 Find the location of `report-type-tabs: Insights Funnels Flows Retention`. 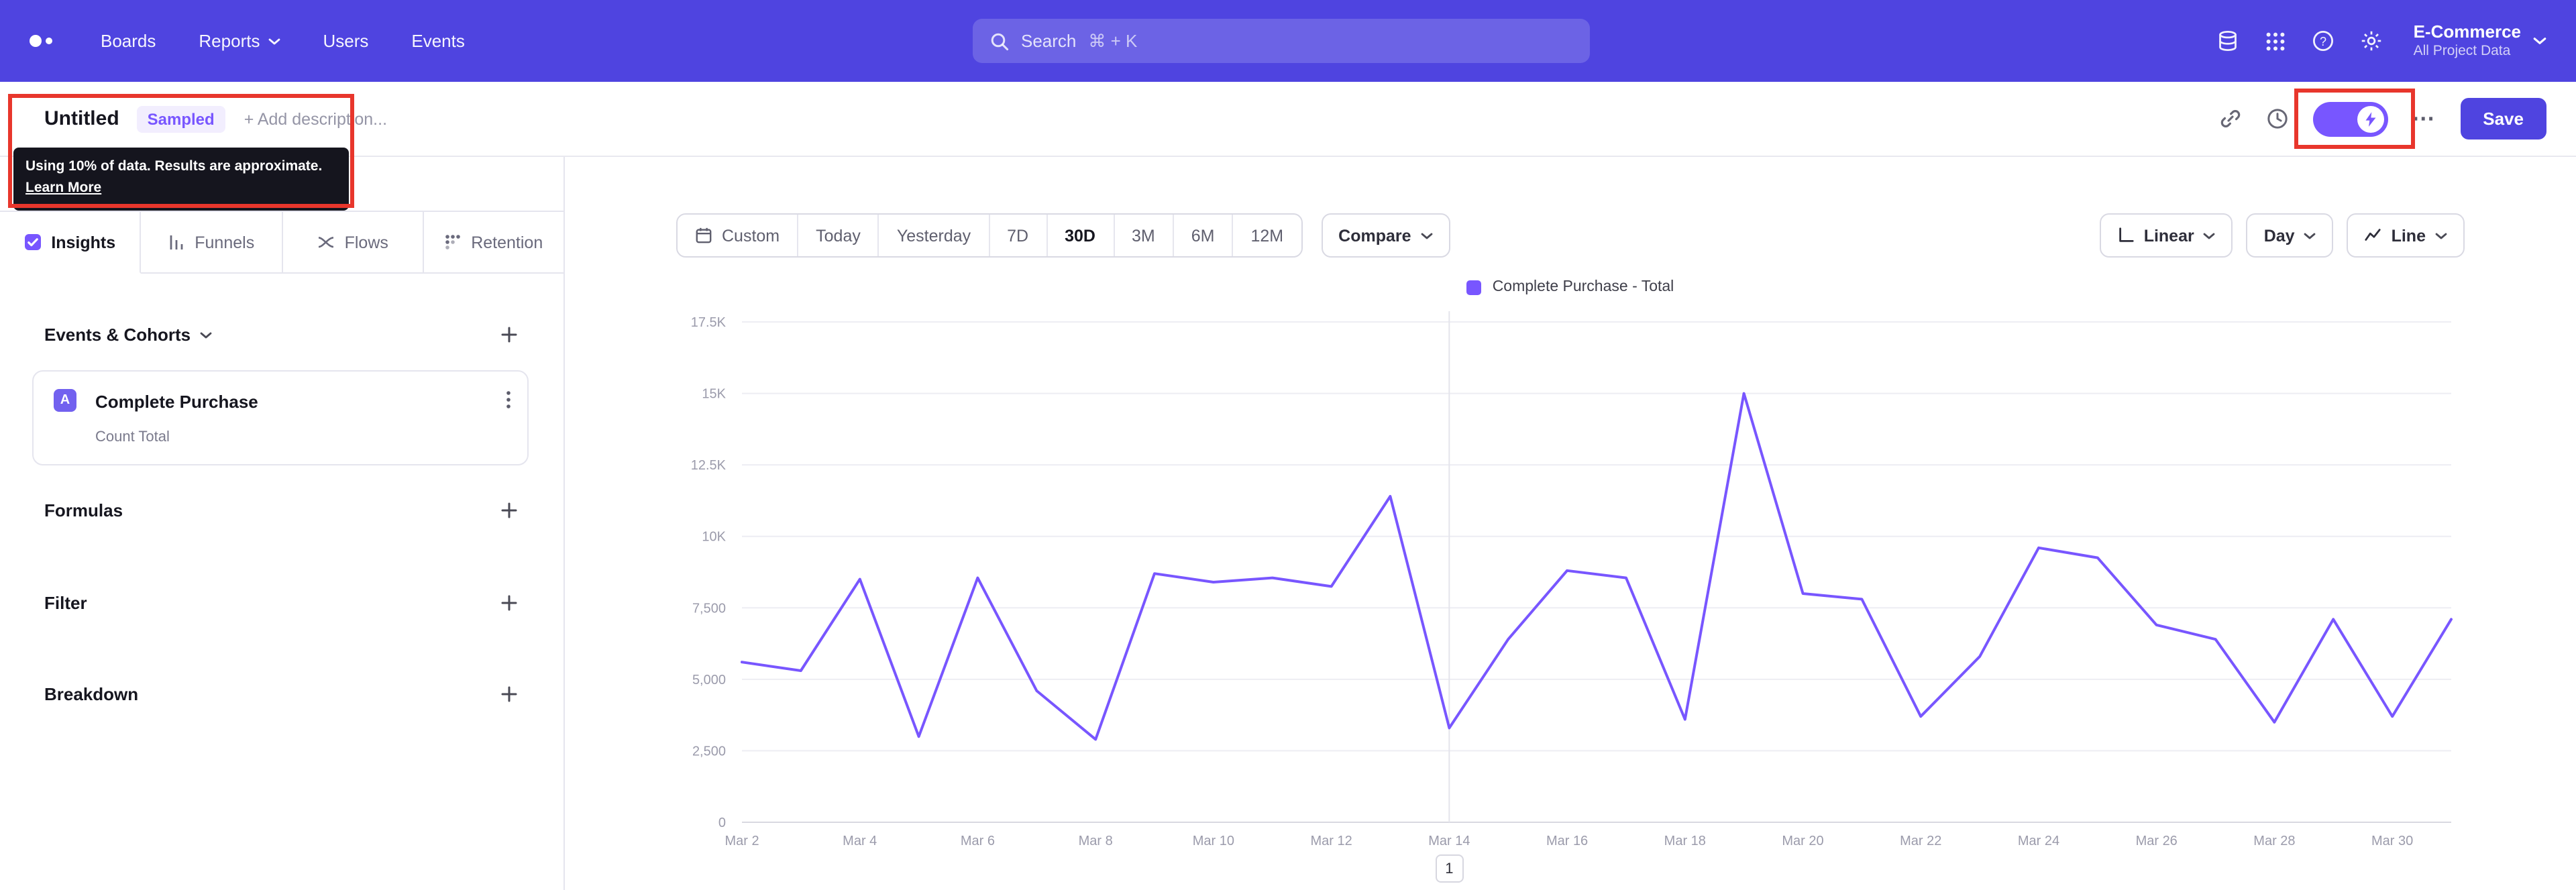

report-type-tabs: Insights Funnels Flows Retention is located at coordinates (282, 242).